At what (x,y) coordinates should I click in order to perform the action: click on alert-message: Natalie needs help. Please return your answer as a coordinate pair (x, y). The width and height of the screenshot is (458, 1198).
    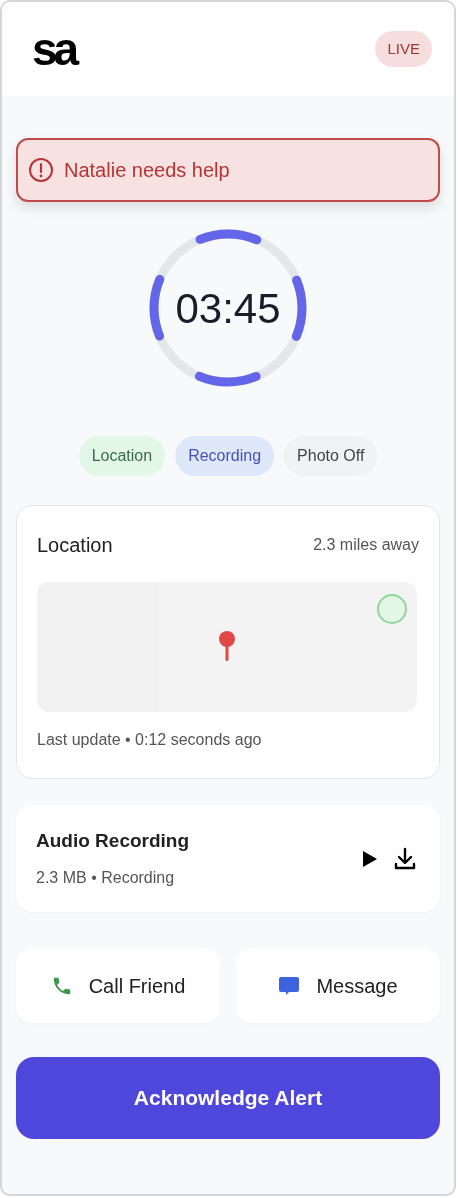
    Looking at the image, I should click on (147, 170).